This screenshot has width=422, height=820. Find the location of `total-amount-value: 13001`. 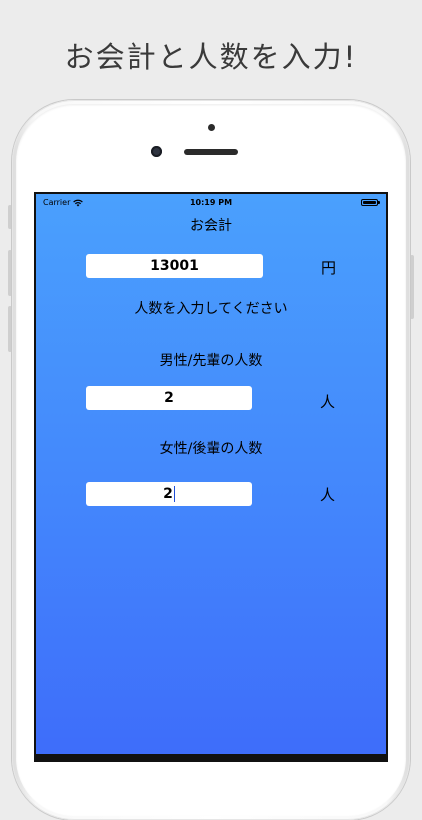

total-amount-value: 13001 is located at coordinates (174, 266).